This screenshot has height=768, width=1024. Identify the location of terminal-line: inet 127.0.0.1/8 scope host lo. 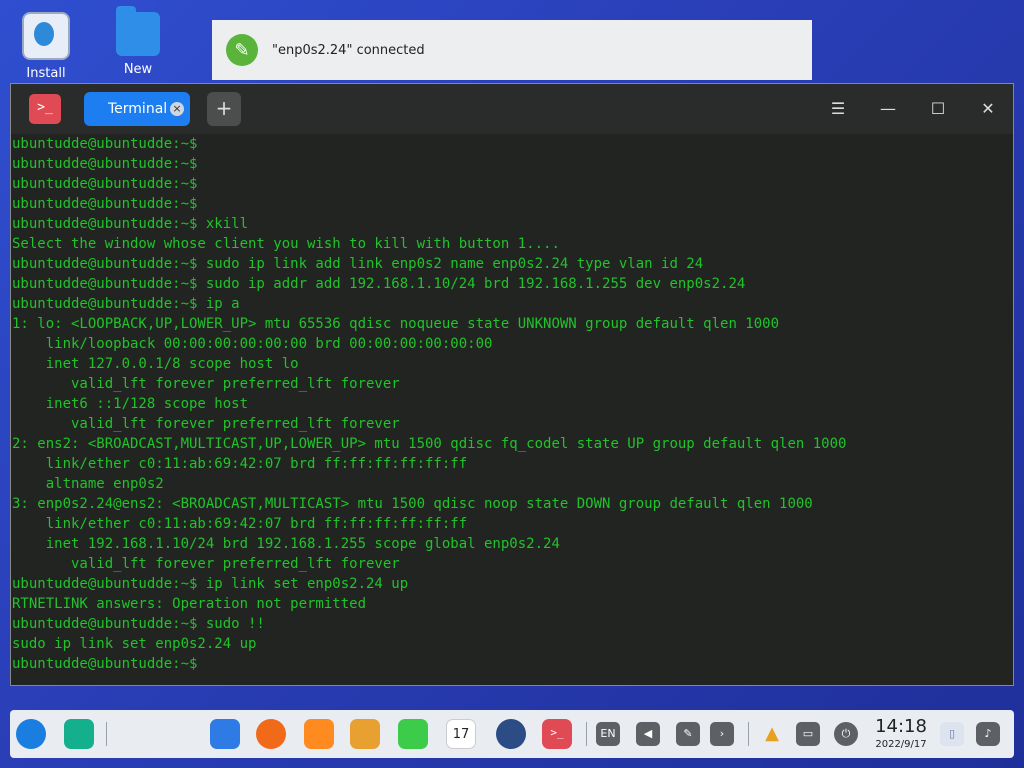
(155, 364).